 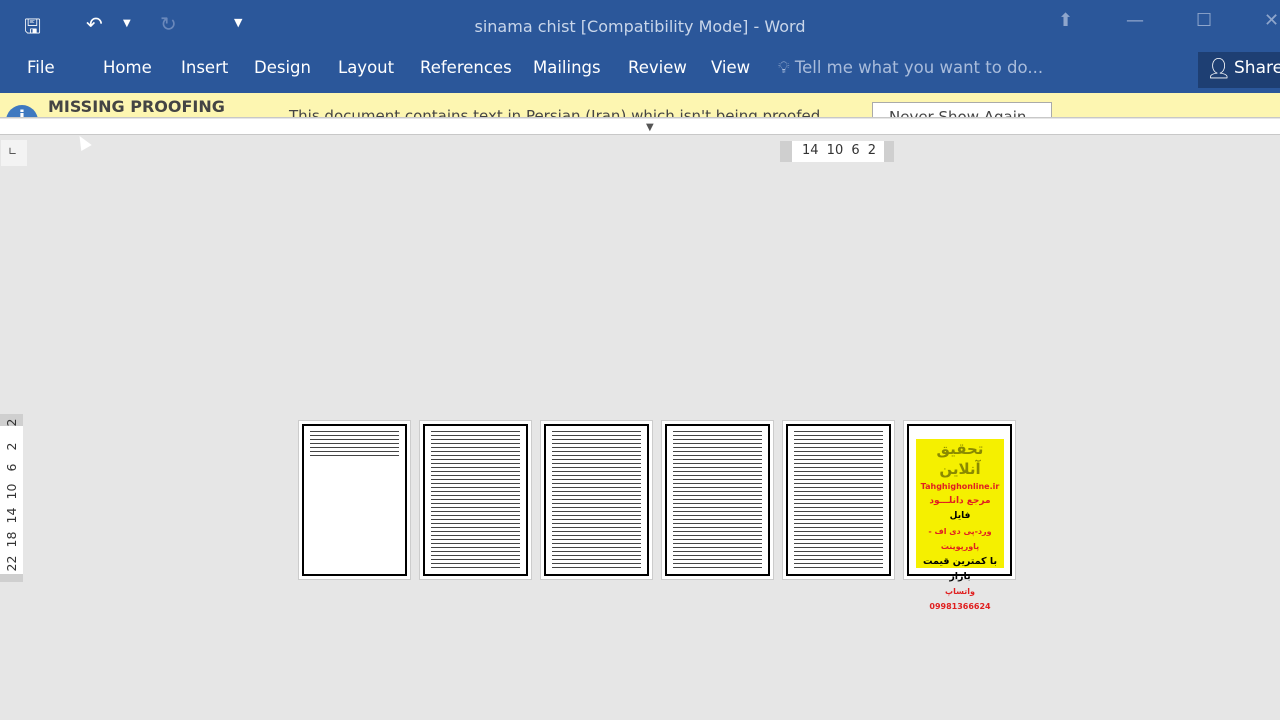 What do you see at coordinates (960, 539) in the screenshot?
I see `ad-line: ورد-پی دی اف - پاورپوینت` at bounding box center [960, 539].